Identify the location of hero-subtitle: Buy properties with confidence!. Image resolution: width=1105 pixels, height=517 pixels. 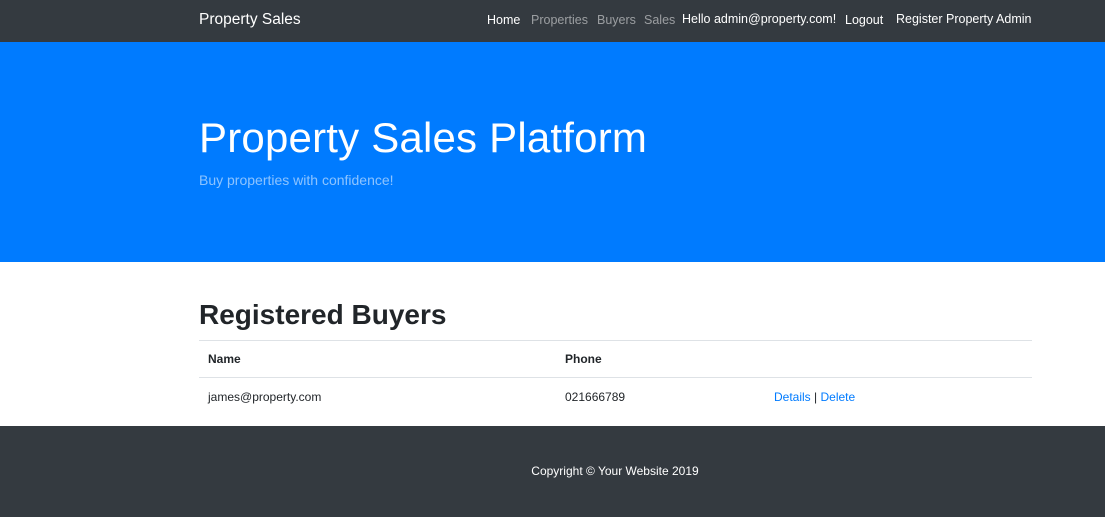
(296, 180).